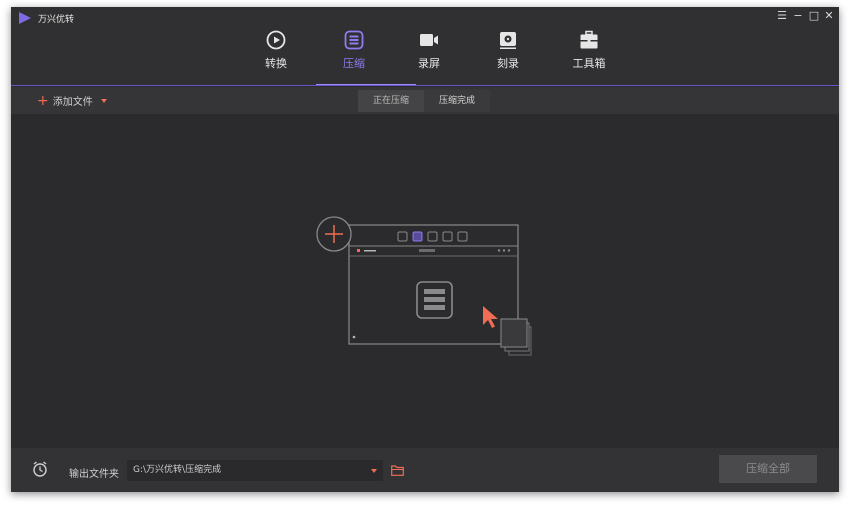 The width and height of the screenshot is (850, 508). Describe the element at coordinates (425, 85) in the screenshot. I see `divider` at that location.